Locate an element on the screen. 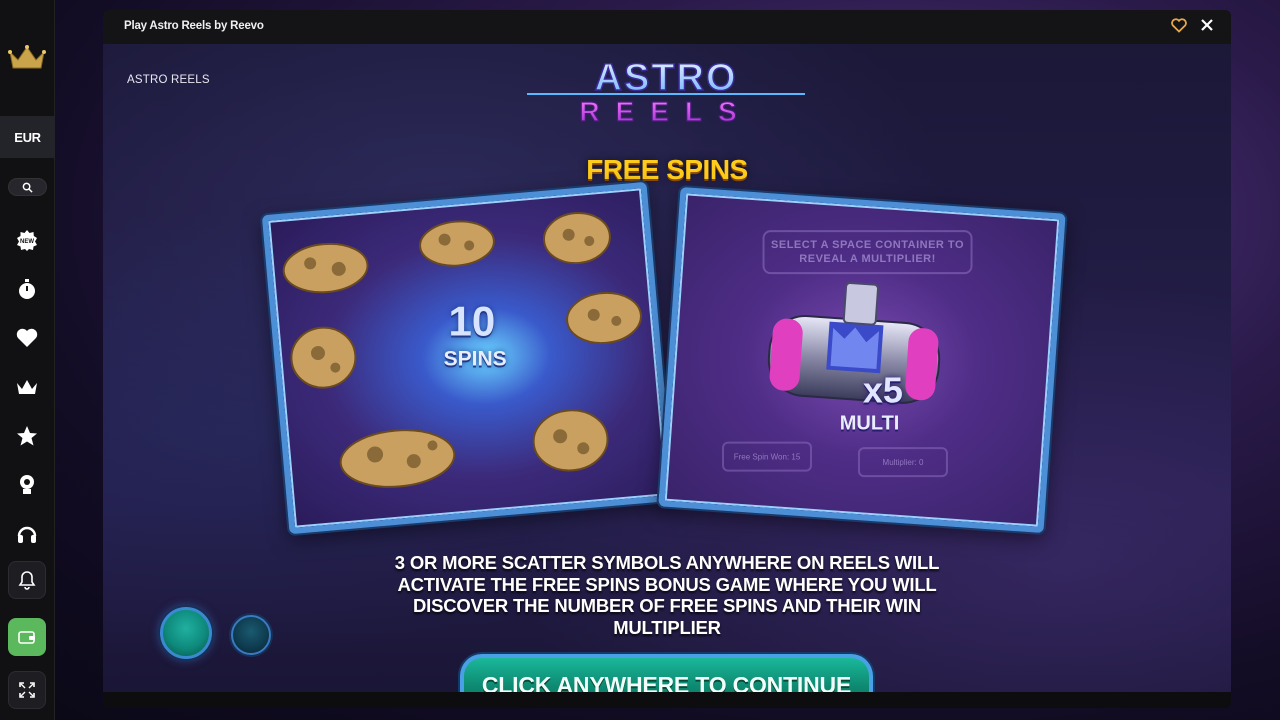 The image size is (1280, 720). spins-label: SPINS is located at coordinates (475, 359).